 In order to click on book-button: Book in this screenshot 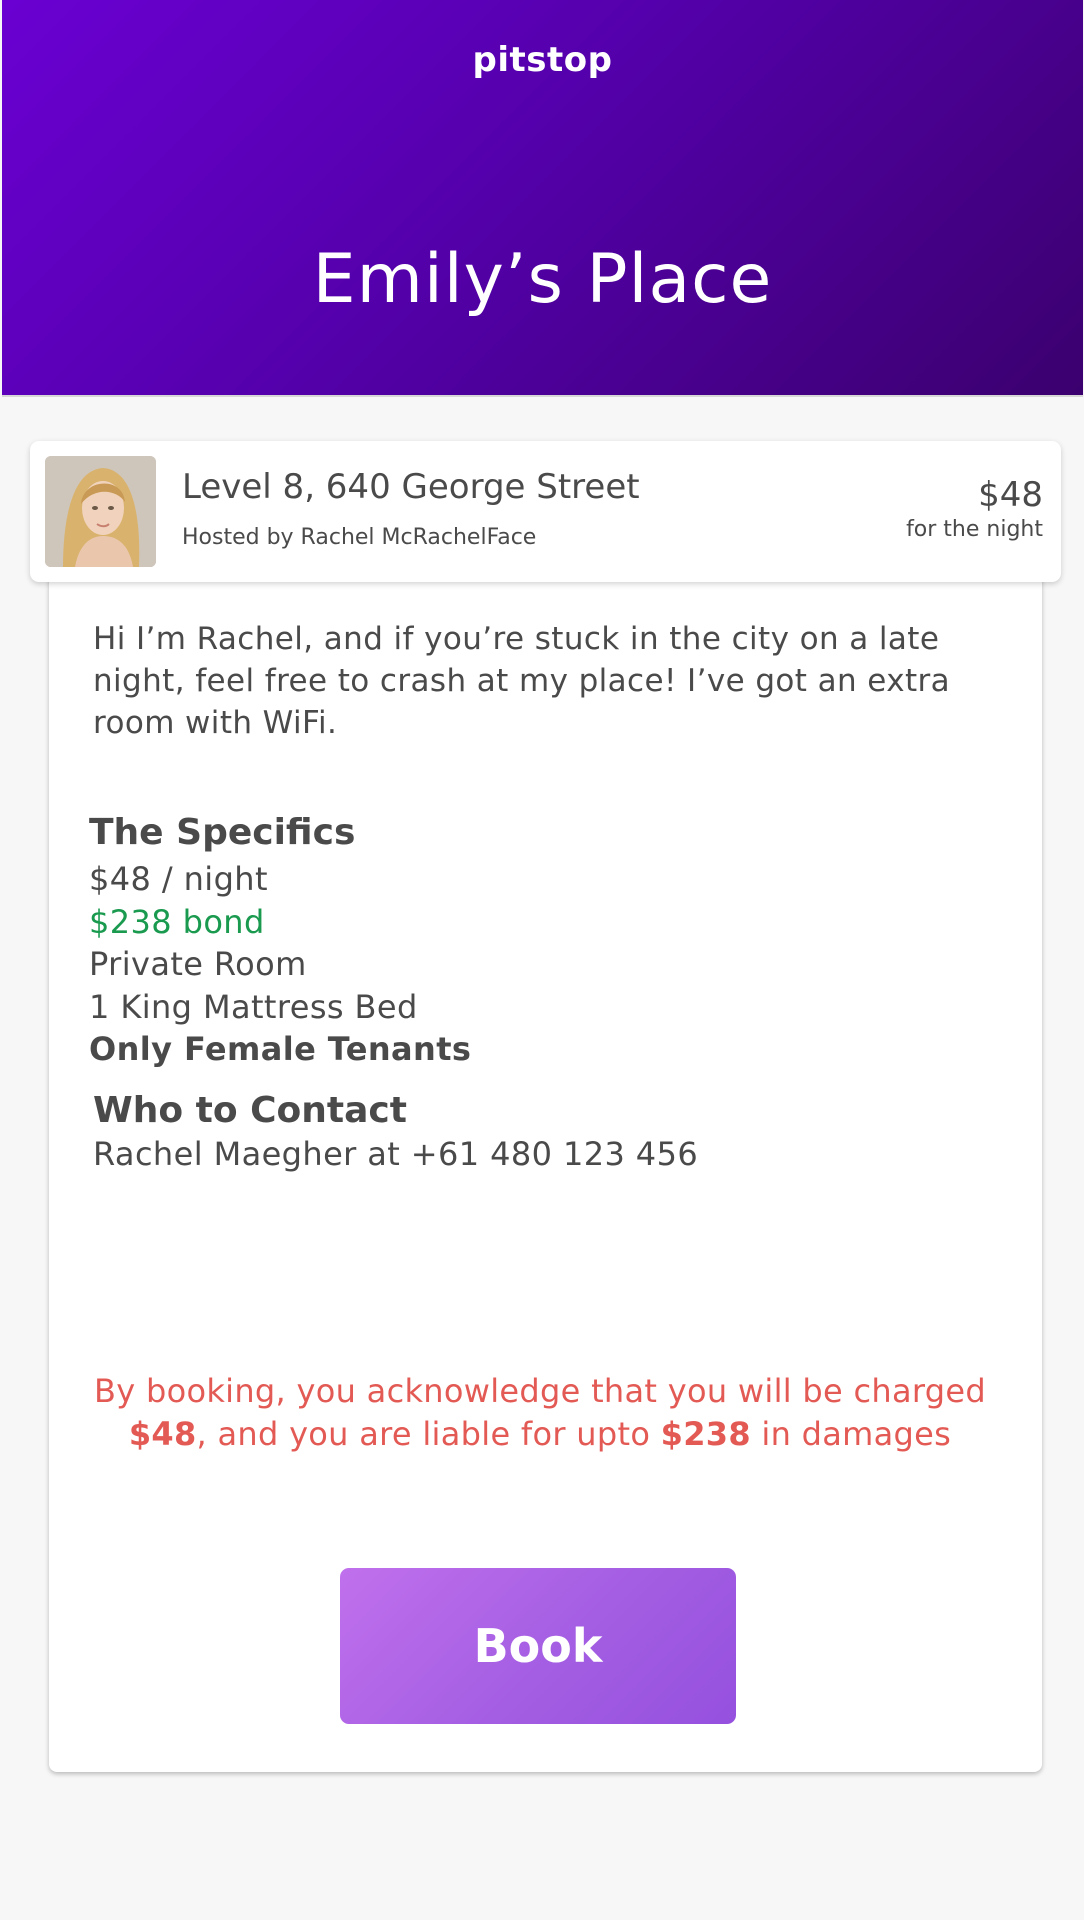, I will do `click(538, 1646)`.